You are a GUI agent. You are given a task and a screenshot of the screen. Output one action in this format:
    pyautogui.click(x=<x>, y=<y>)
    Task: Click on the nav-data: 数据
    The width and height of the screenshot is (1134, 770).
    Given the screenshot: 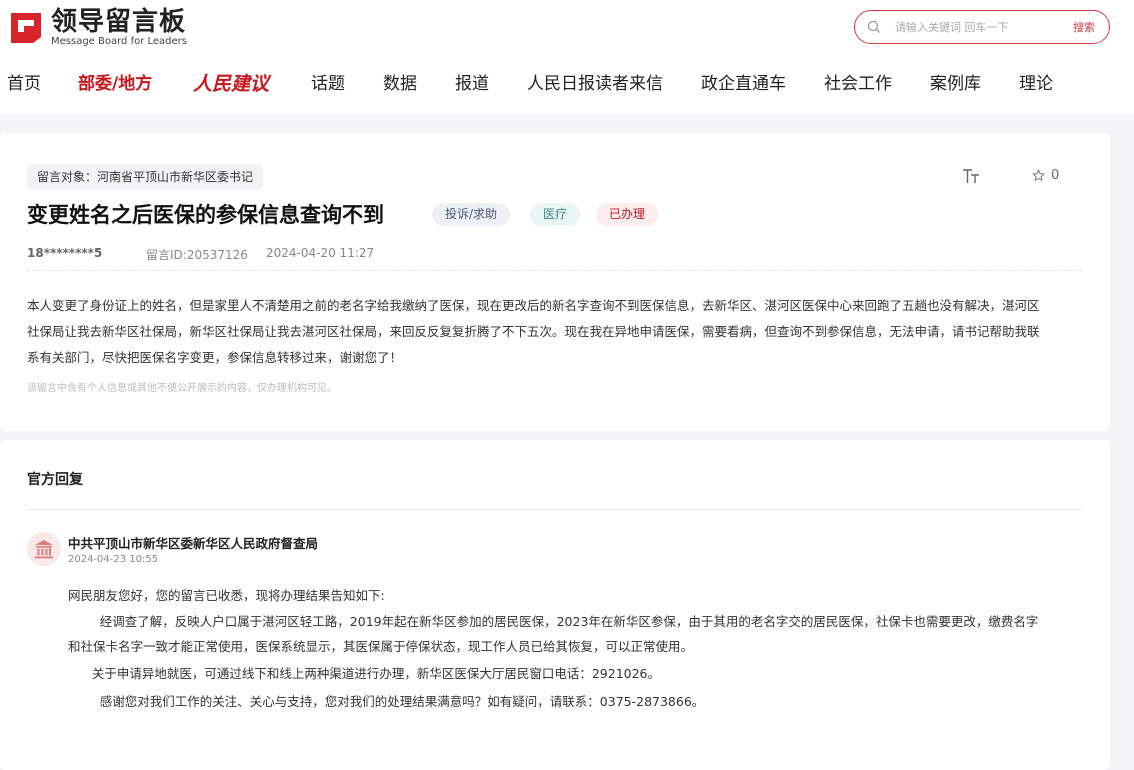 What is the action you would take?
    pyautogui.click(x=400, y=84)
    